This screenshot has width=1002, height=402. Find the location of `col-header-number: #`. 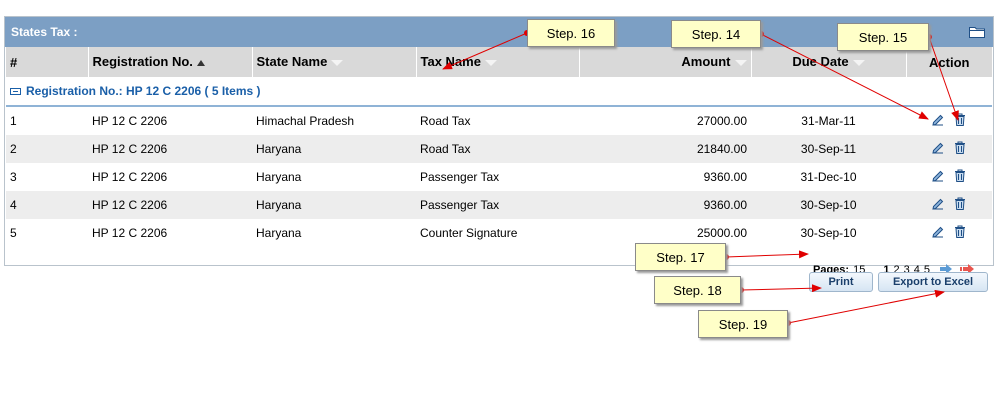

col-header-number: # is located at coordinates (47, 62).